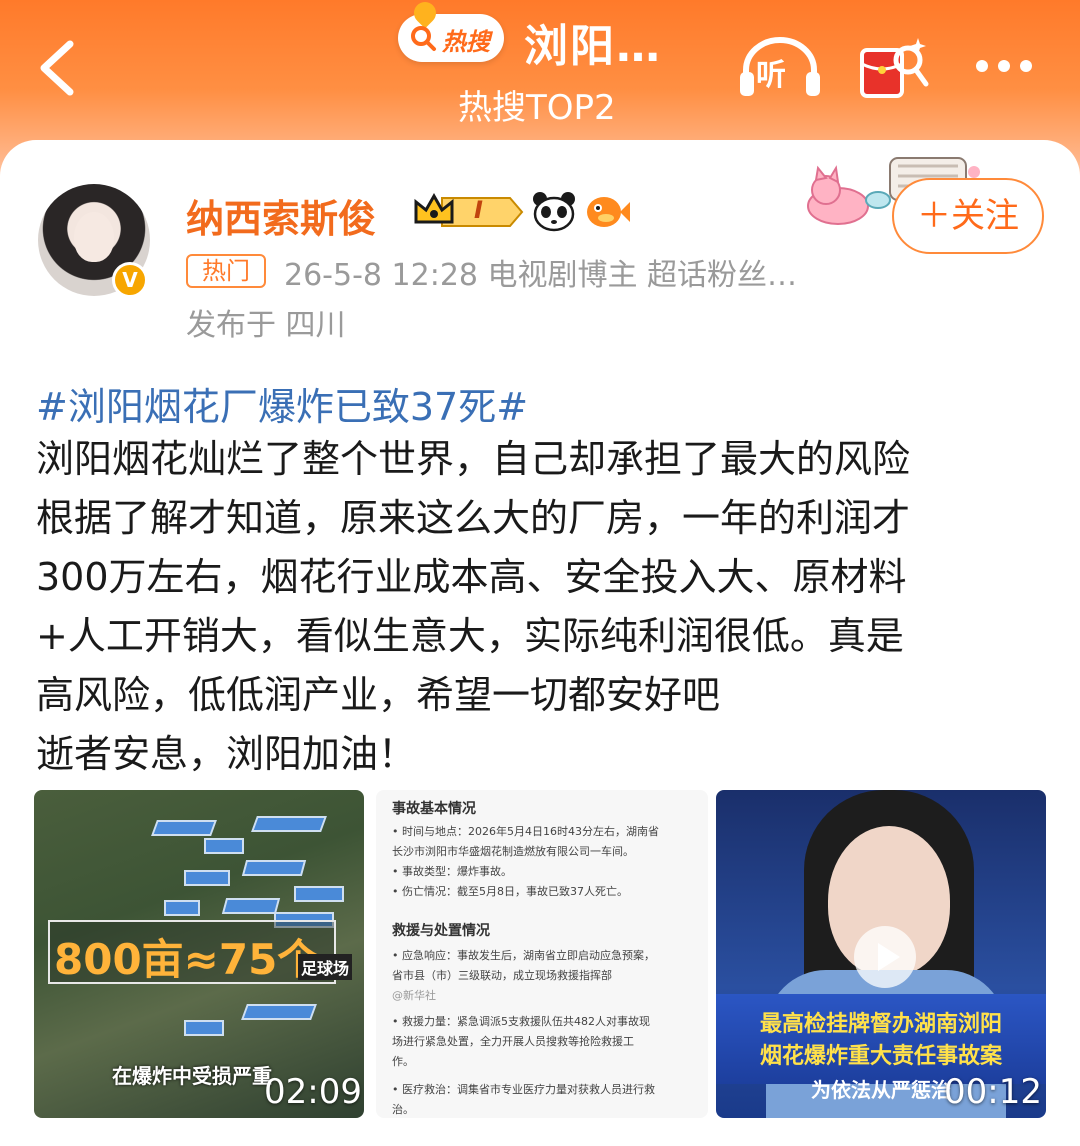  What do you see at coordinates (880, 1024) in the screenshot?
I see `news-headline-1: 最高检挂牌督办湖南浏阳` at bounding box center [880, 1024].